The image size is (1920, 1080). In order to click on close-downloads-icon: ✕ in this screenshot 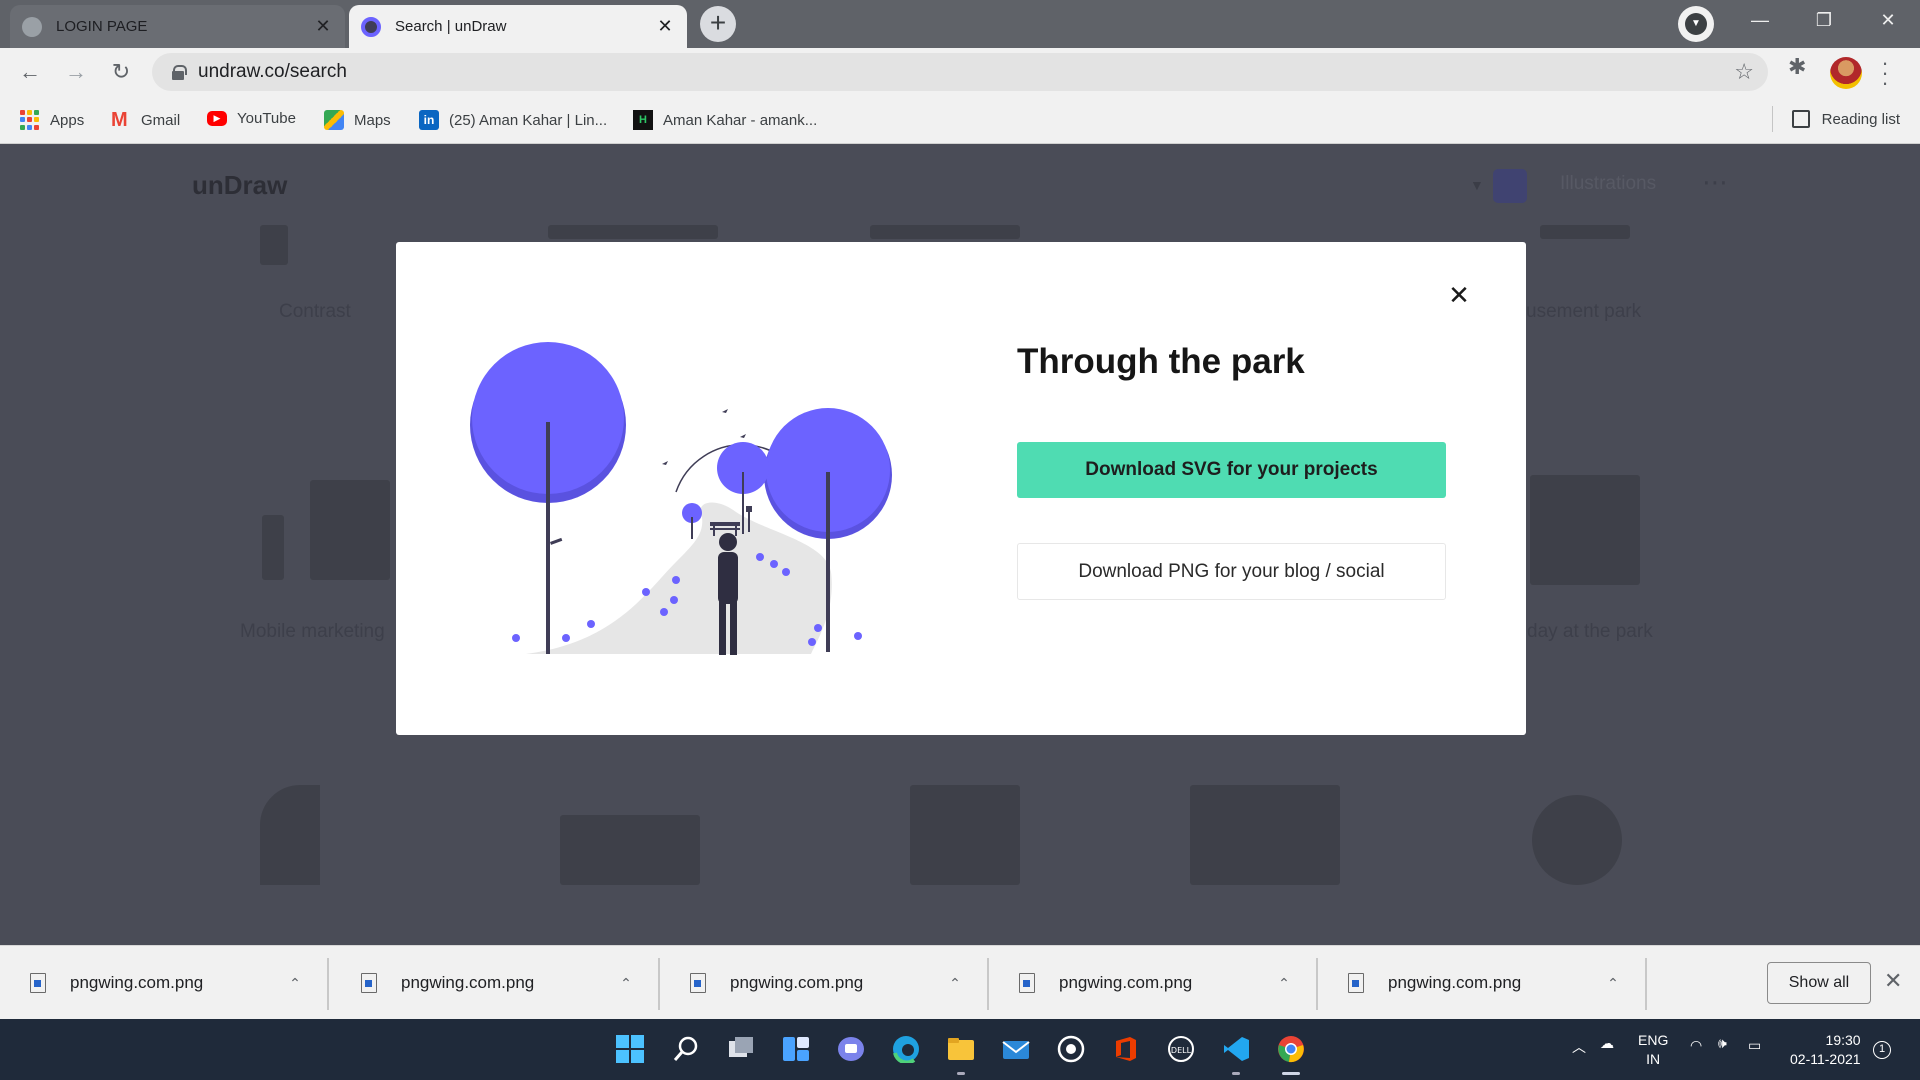, I will do `click(1893, 981)`.